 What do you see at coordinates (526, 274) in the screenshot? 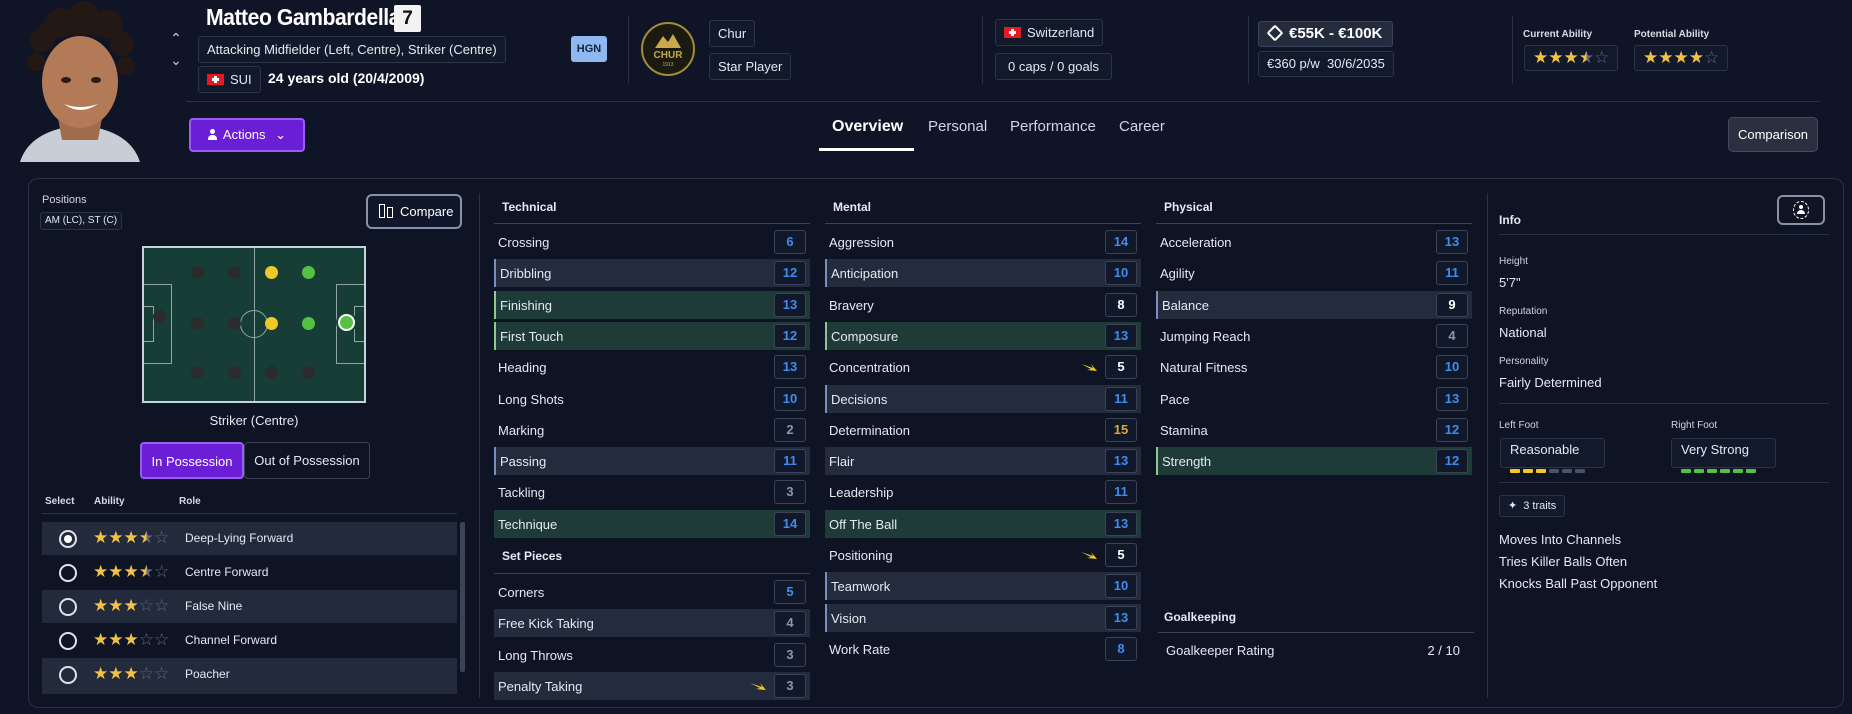
I see `attribute-name: Dribbling` at bounding box center [526, 274].